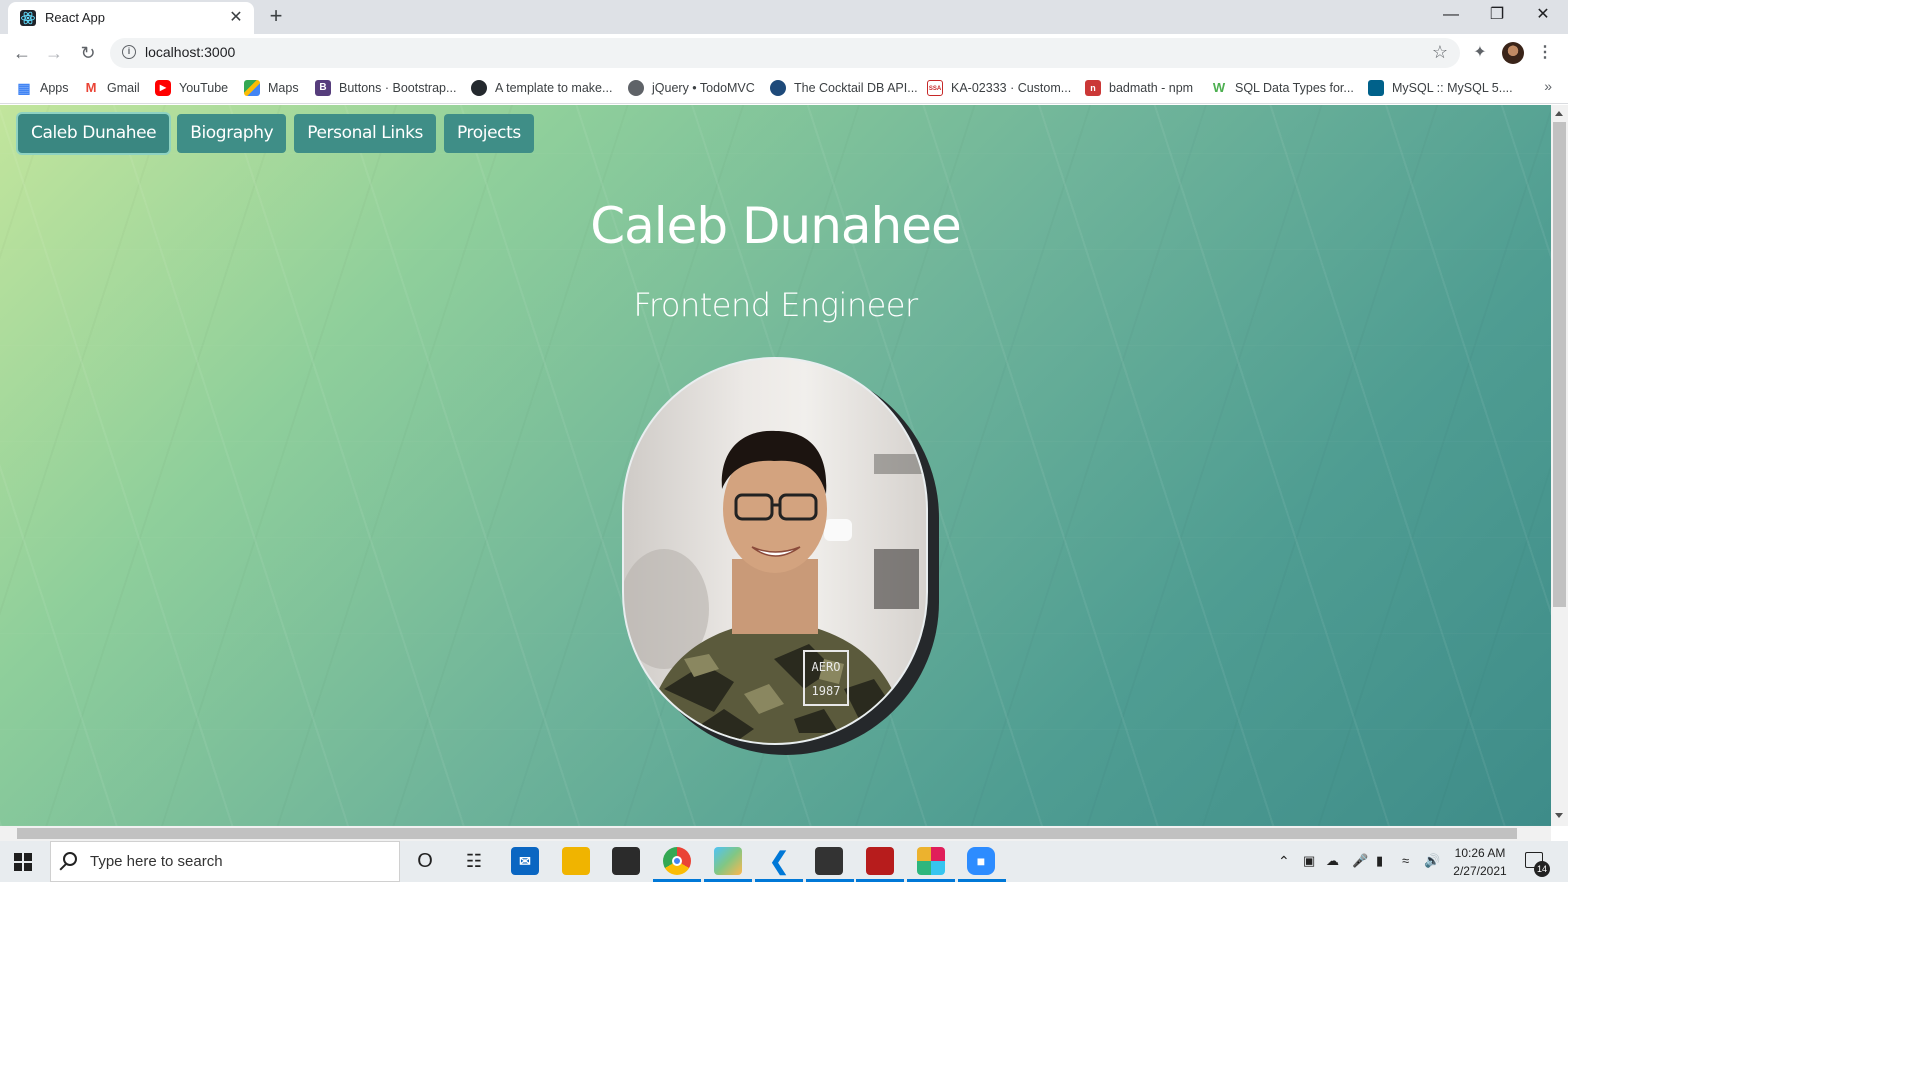  What do you see at coordinates (830, 880) in the screenshot?
I see `mysql-active-indicator` at bounding box center [830, 880].